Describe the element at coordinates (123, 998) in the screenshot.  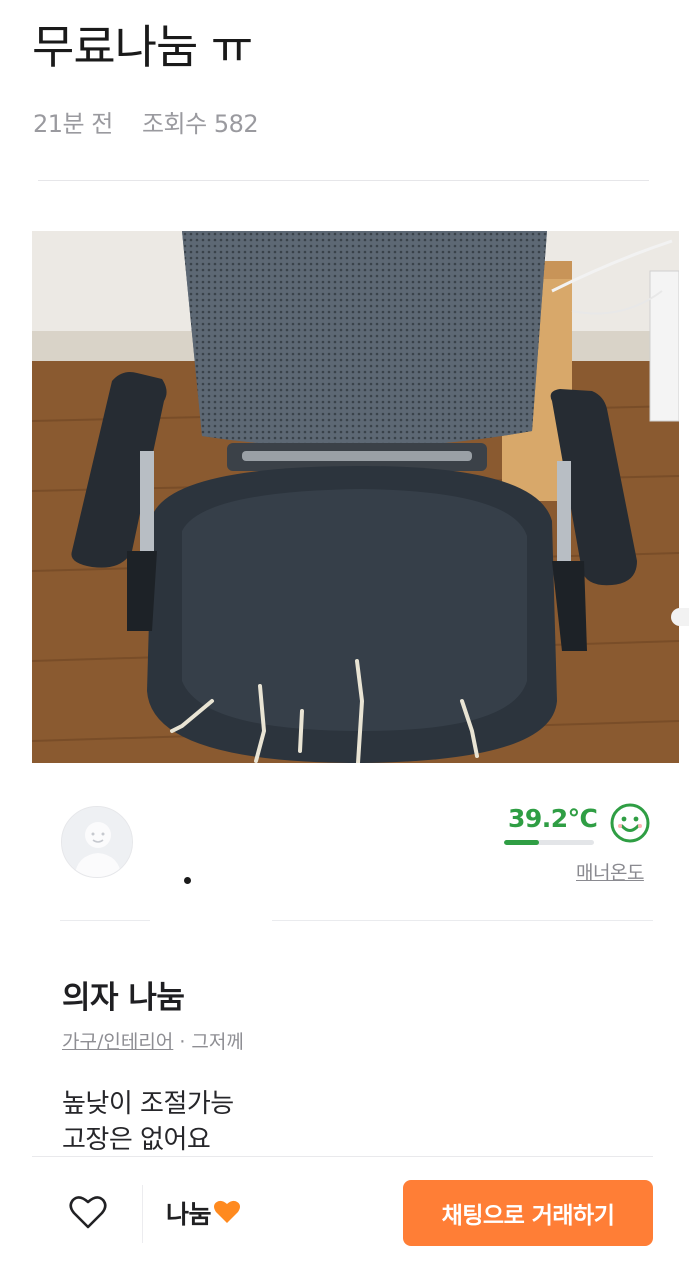
I see `post-title: 의자 나눔` at that location.